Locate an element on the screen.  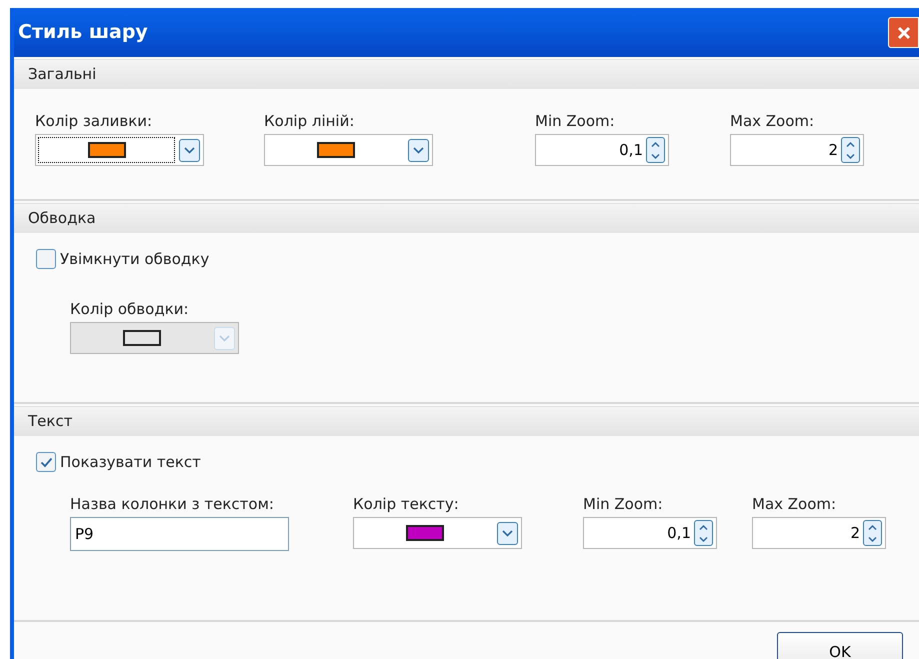
close-button is located at coordinates (903, 32).